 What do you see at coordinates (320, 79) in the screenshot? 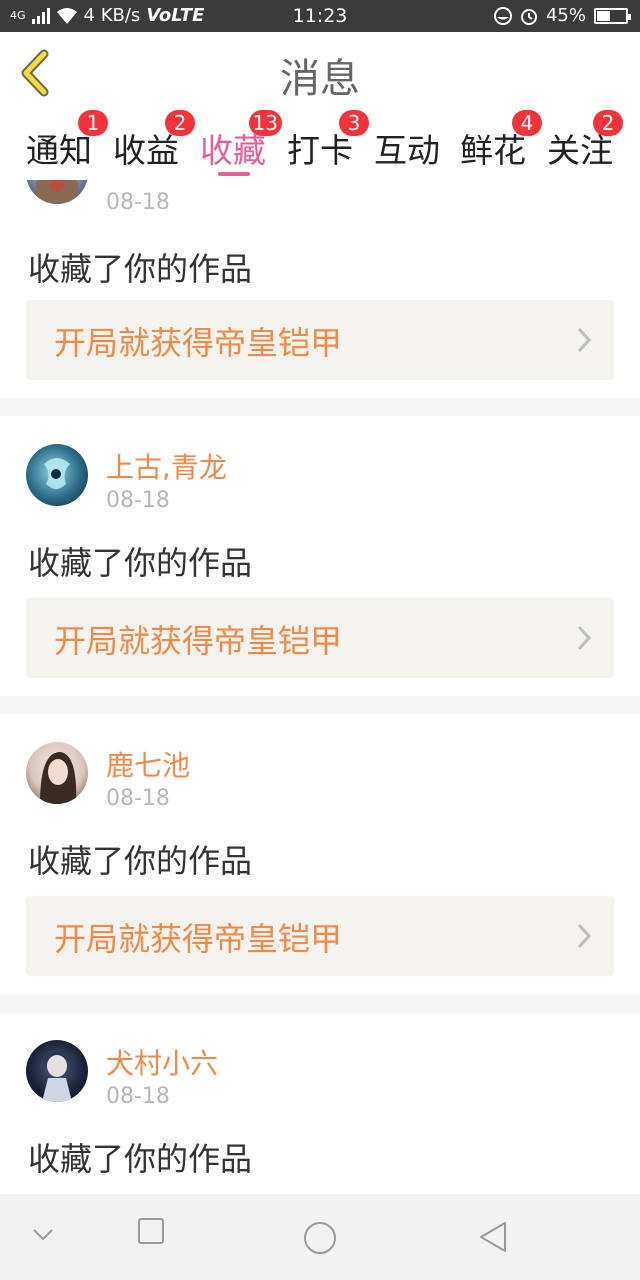
I see `page-title: 消息` at bounding box center [320, 79].